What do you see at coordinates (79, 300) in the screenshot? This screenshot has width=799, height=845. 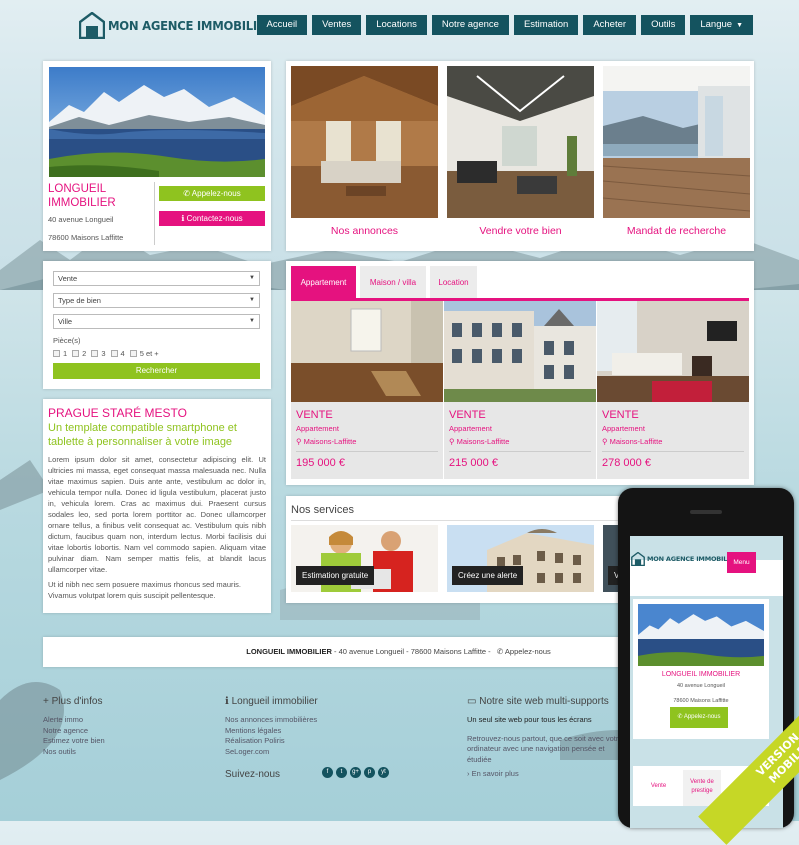 I see `property-type-select-value: Type de bien` at bounding box center [79, 300].